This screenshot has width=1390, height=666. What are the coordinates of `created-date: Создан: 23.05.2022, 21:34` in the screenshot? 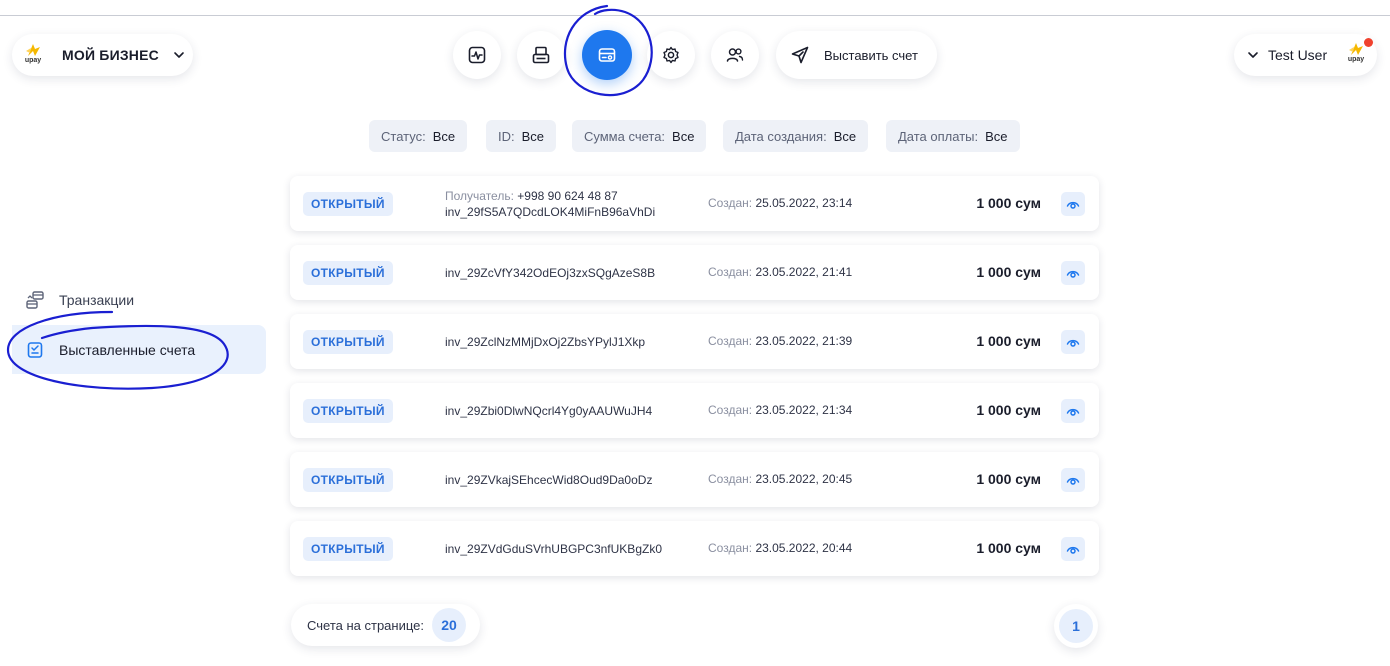 It's located at (780, 410).